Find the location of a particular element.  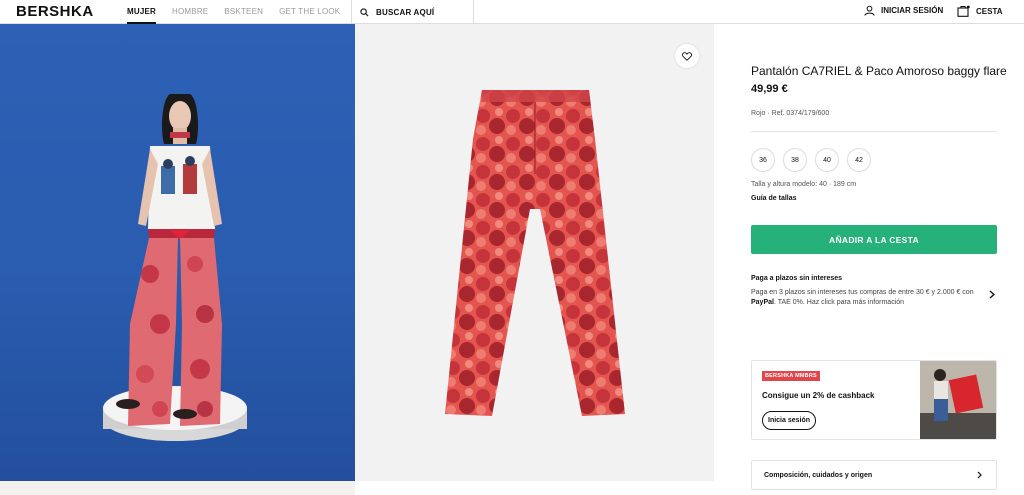

model-illustration is located at coordinates (175, 267).